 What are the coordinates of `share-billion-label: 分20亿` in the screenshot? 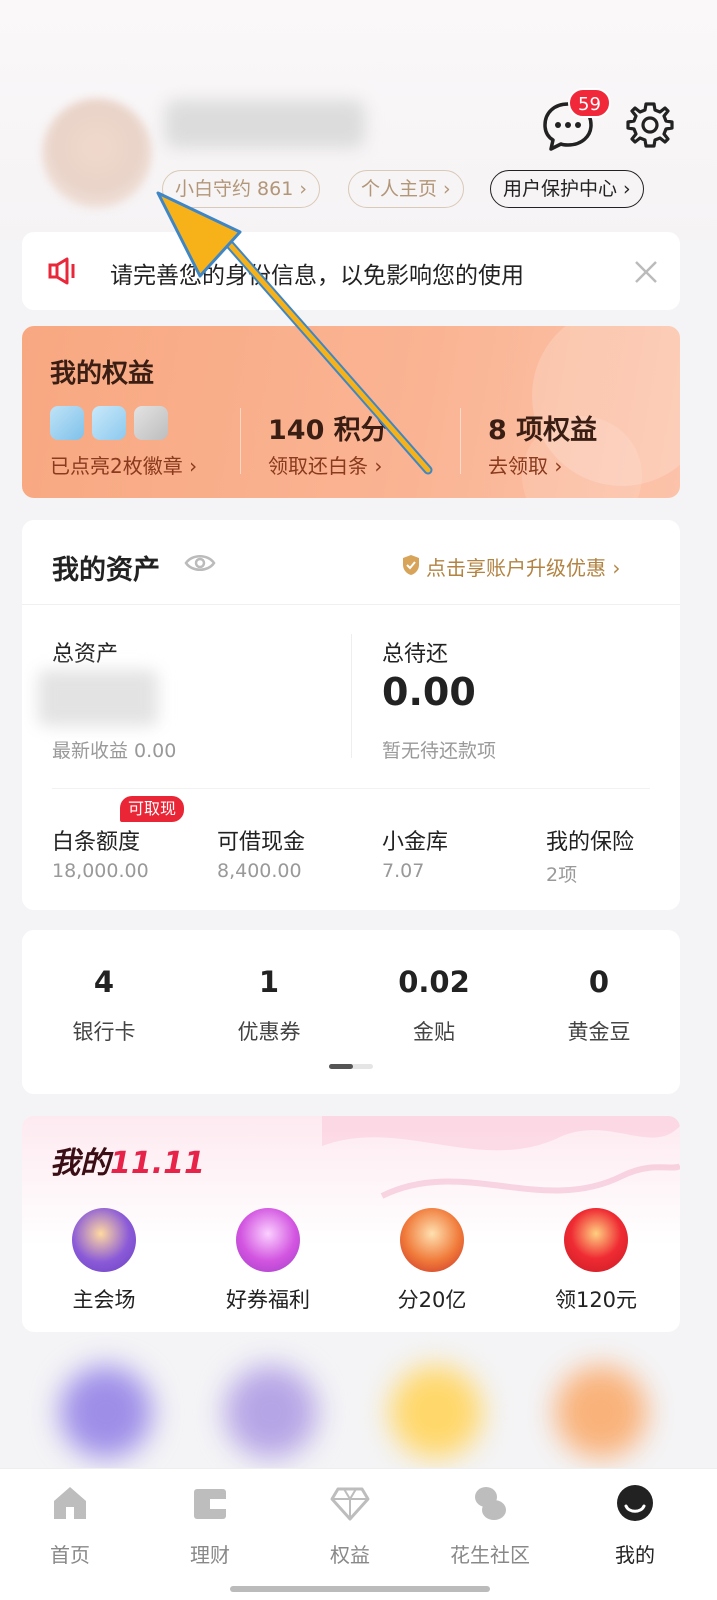 It's located at (432, 1299).